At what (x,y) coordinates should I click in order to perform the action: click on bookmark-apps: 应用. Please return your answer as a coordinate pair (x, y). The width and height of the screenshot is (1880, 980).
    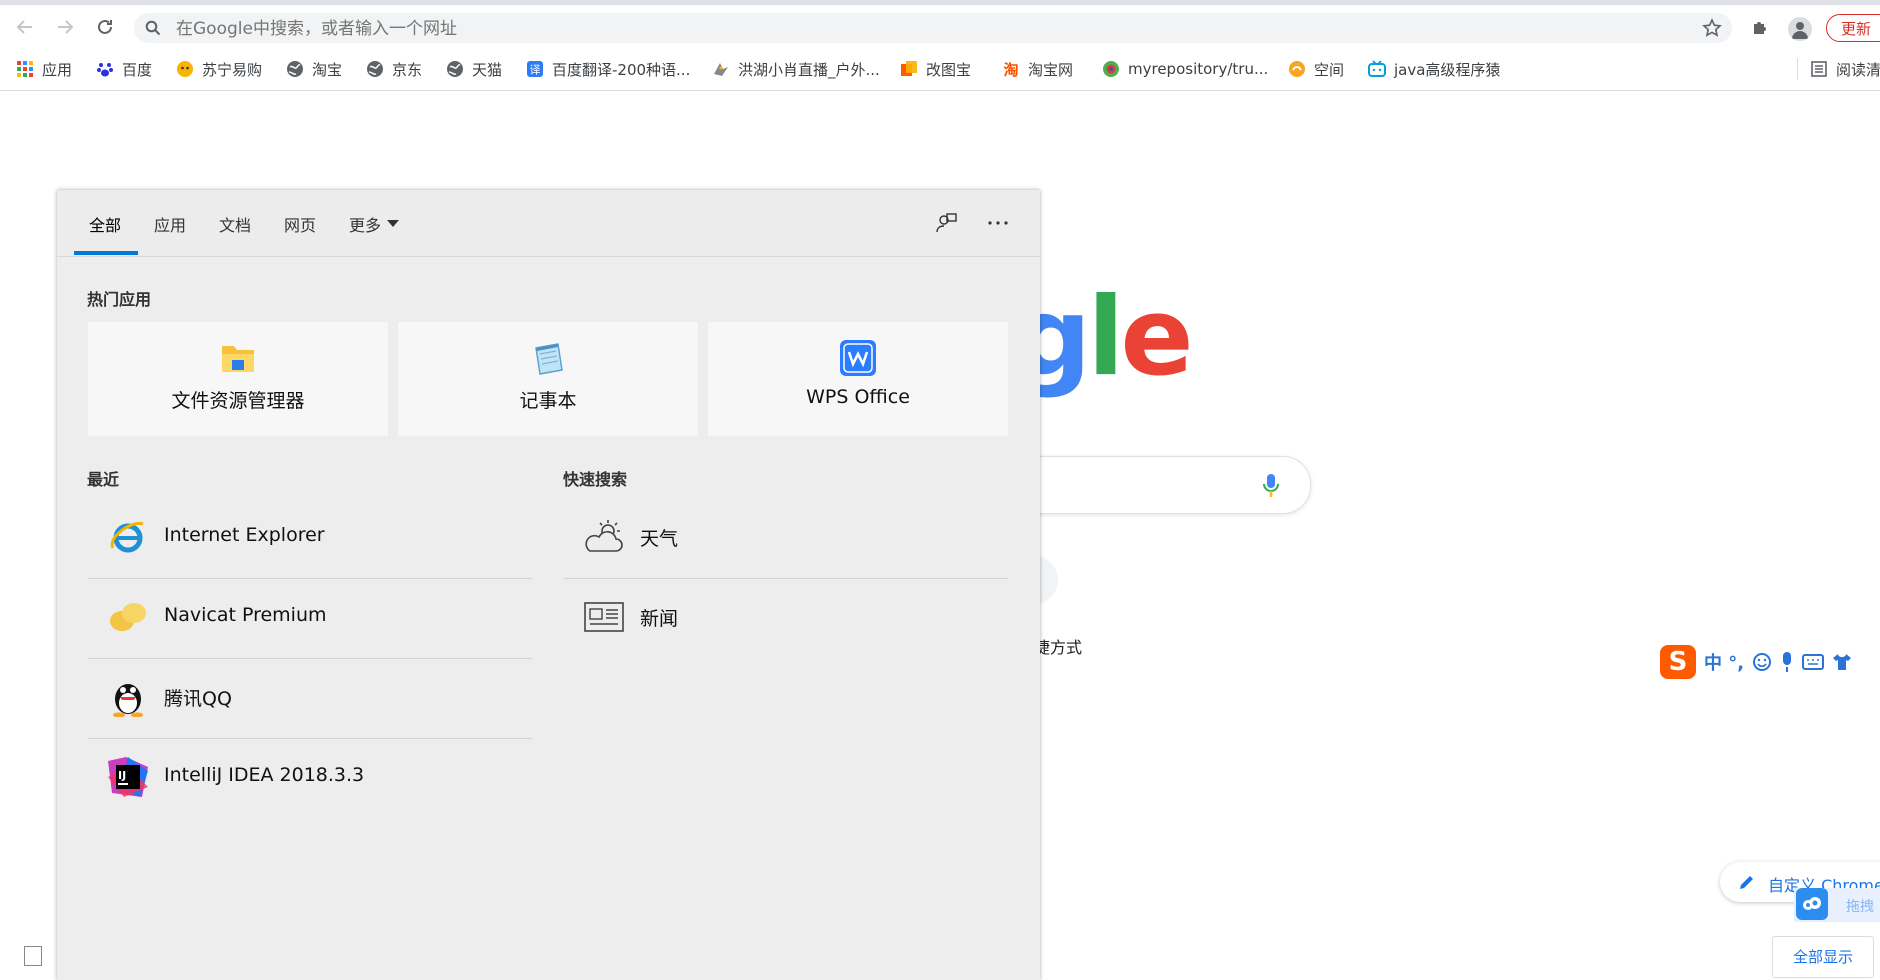
    Looking at the image, I should click on (44, 69).